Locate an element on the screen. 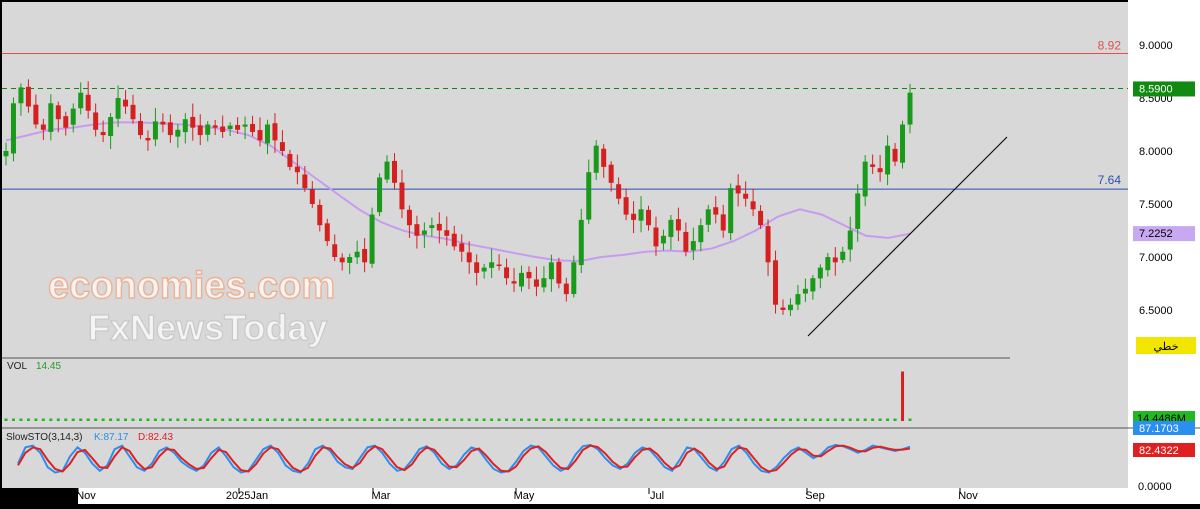  stochastic-zero-label: 0.0000 is located at coordinates (1155, 487).